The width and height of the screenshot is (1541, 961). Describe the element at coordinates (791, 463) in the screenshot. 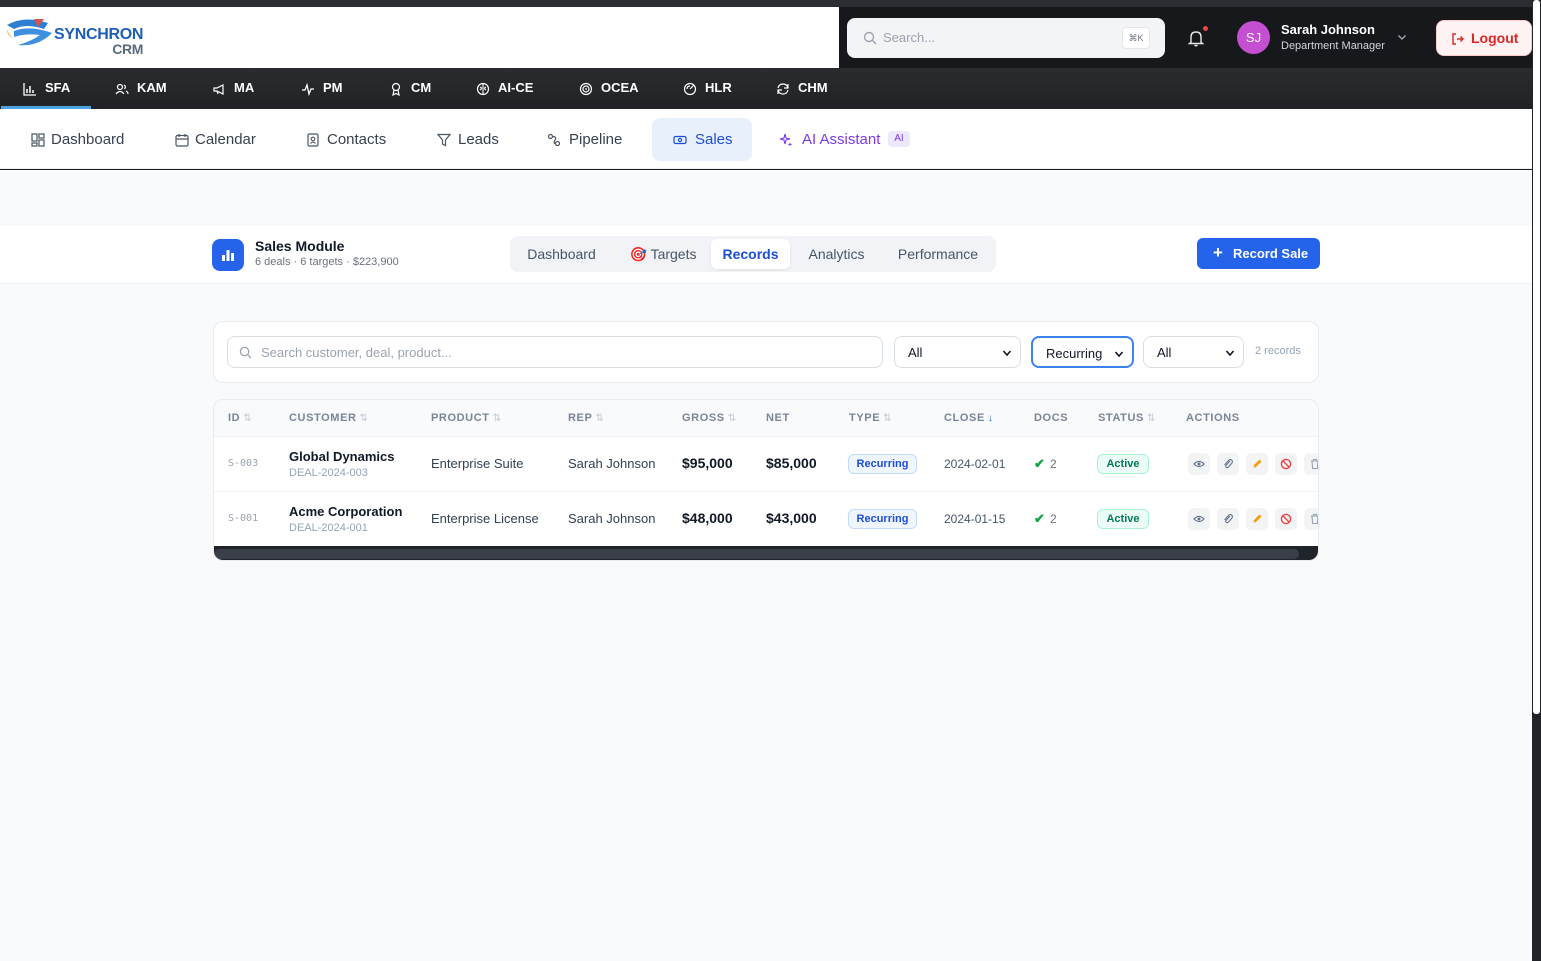

I see `cell-net: $85,000` at that location.